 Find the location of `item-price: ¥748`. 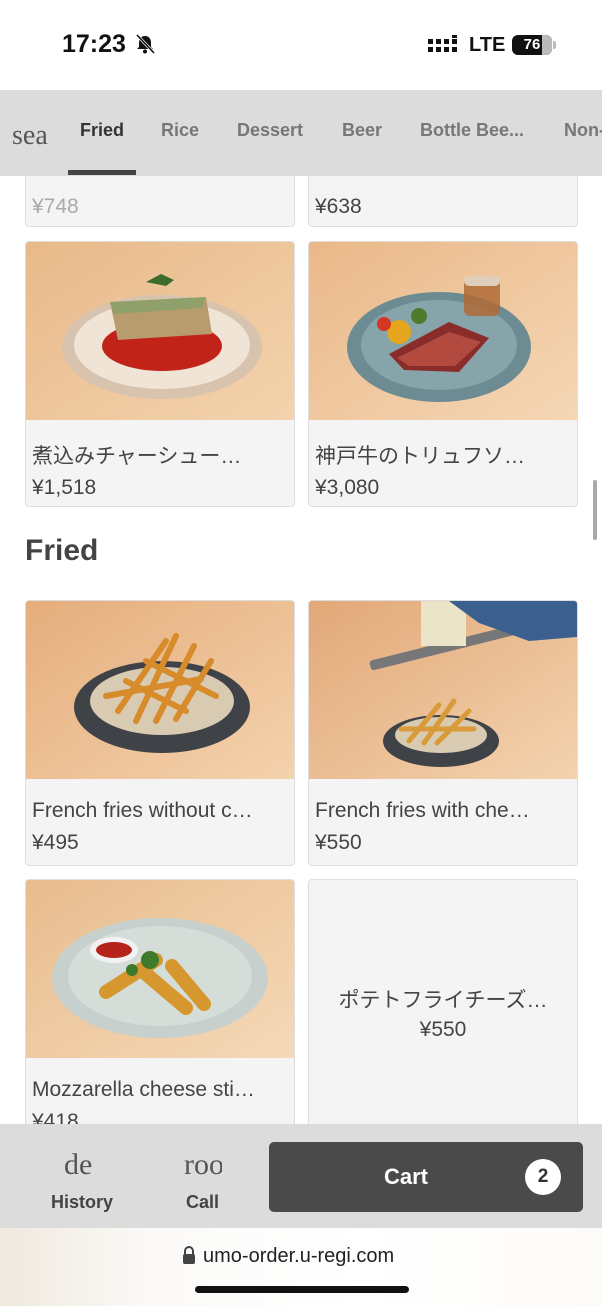

item-price: ¥748 is located at coordinates (55, 206).